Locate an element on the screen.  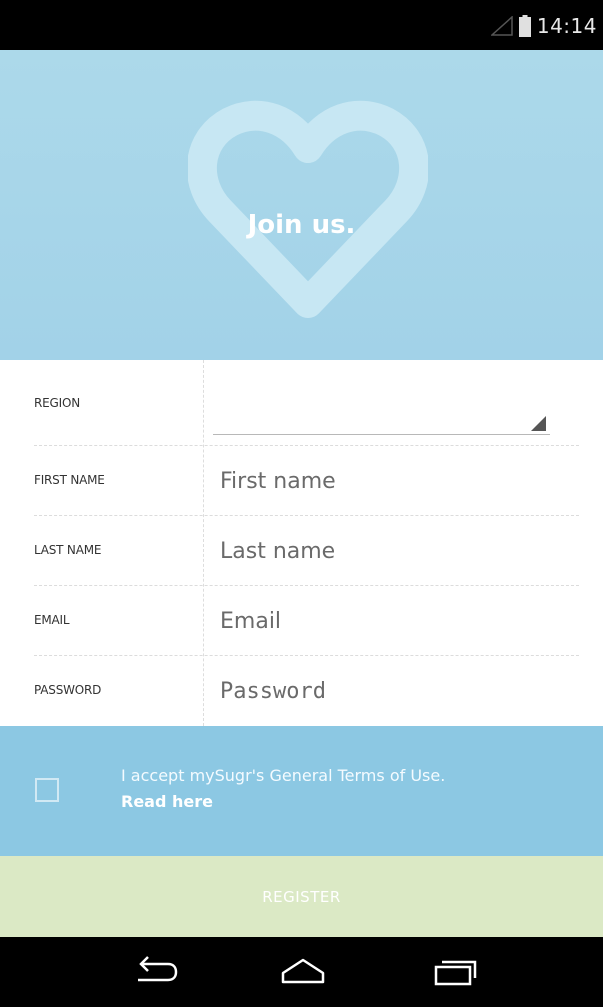
password-row: PASSWORD is located at coordinates (301, 691).